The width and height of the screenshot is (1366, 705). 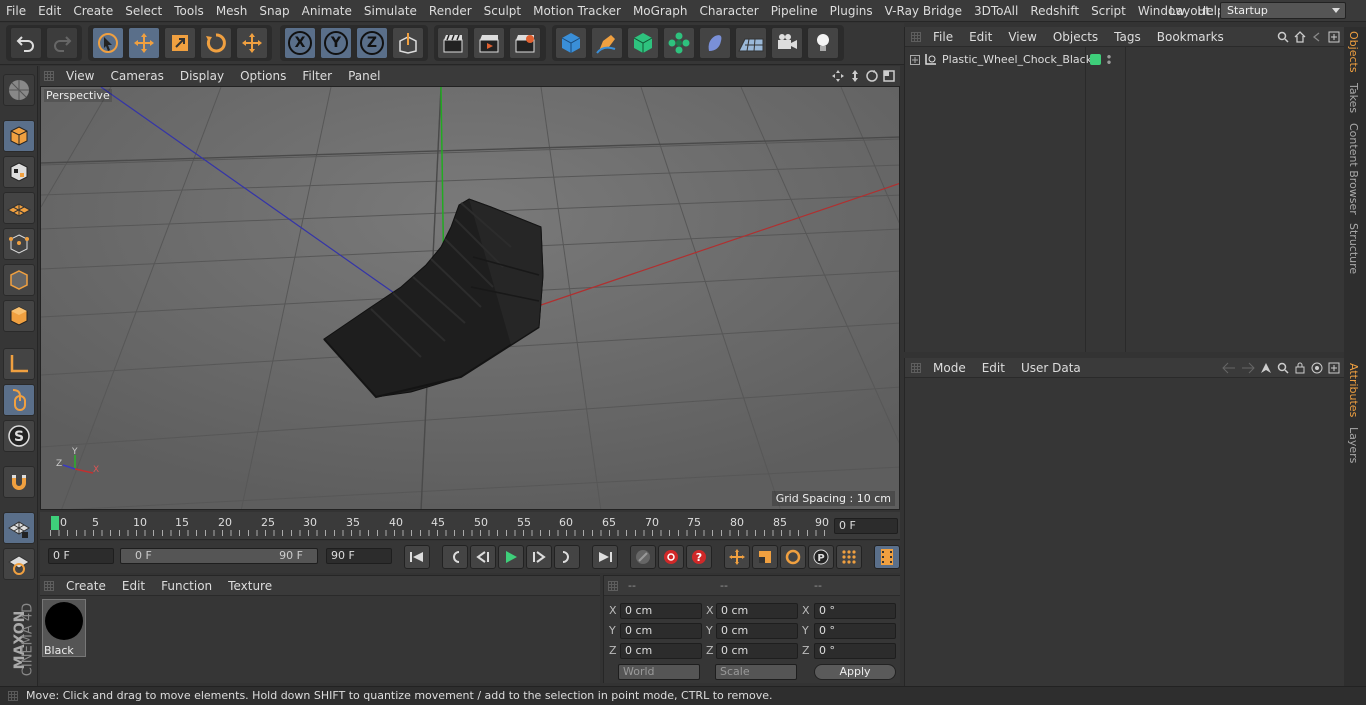 I want to click on model-mode-button, so click(x=19, y=136).